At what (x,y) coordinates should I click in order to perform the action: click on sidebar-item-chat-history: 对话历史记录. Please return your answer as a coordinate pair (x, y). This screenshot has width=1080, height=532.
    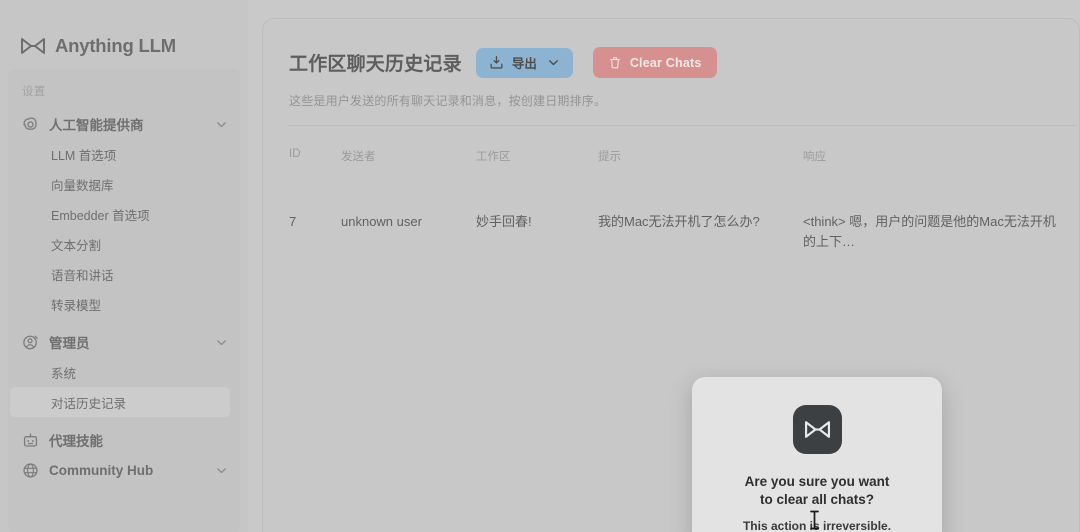
    Looking at the image, I should click on (120, 402).